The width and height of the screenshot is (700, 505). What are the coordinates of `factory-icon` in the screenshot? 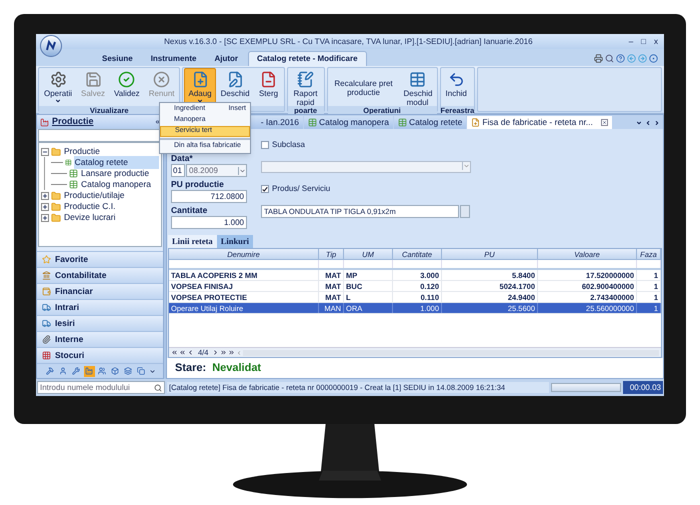 It's located at (44, 122).